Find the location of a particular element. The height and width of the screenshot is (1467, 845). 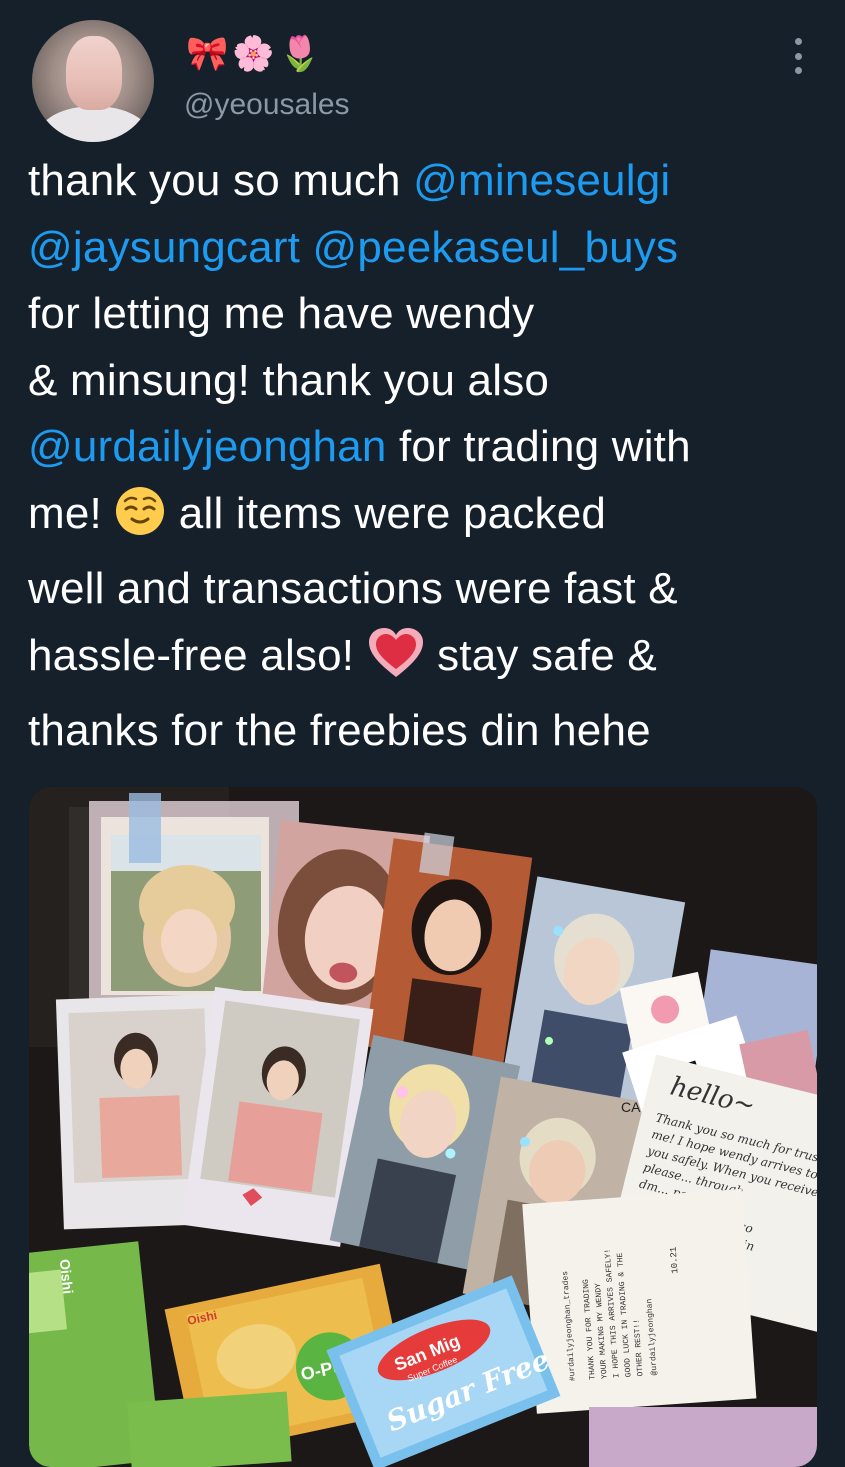

mention-link: @urdailyjeonghan is located at coordinates (207, 446).